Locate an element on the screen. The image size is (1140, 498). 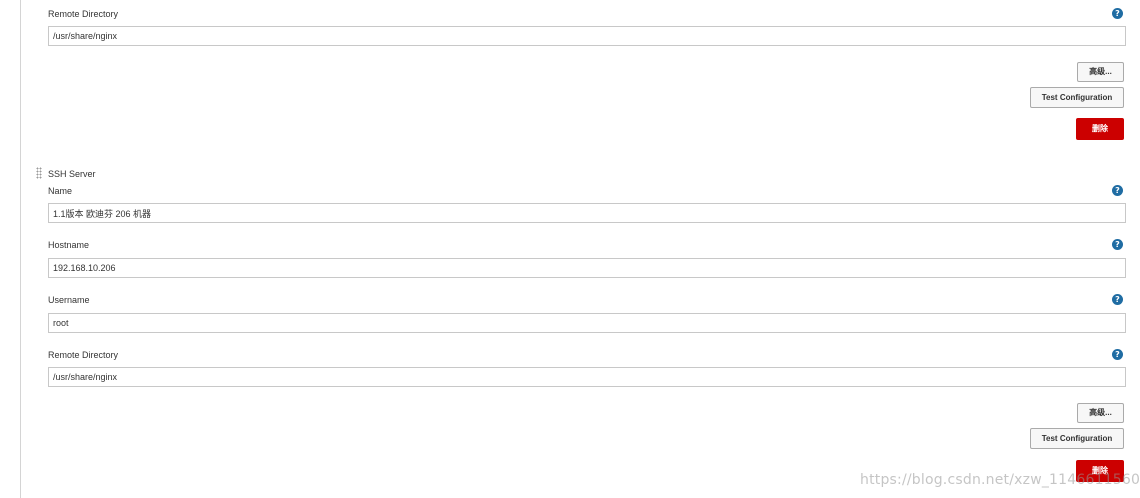
watermark-text: https://blog.csdn.net/xzw_1146611560 is located at coordinates (1000, 480).